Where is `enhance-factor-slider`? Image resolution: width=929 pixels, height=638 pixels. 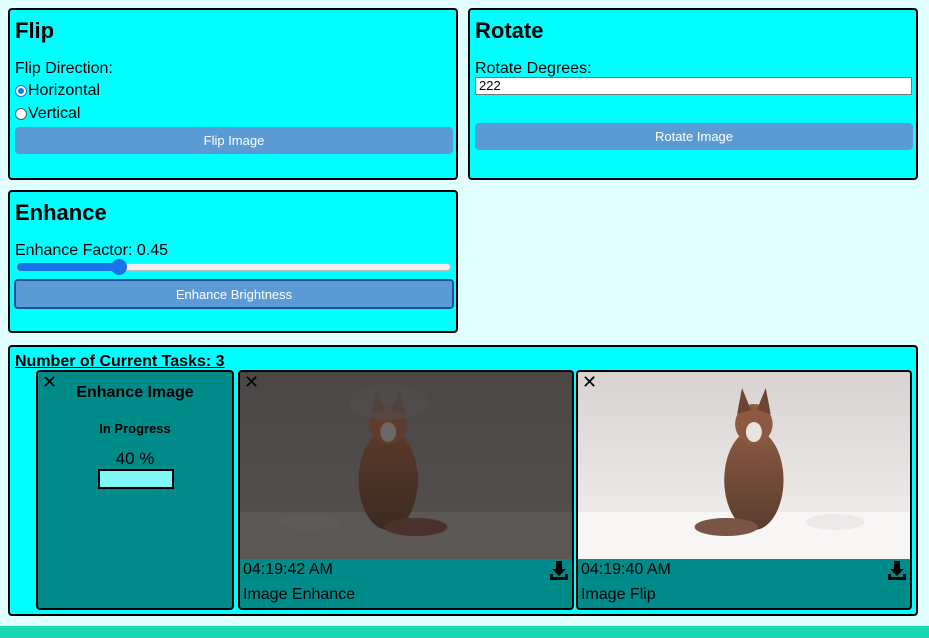
enhance-factor-slider is located at coordinates (233, 267).